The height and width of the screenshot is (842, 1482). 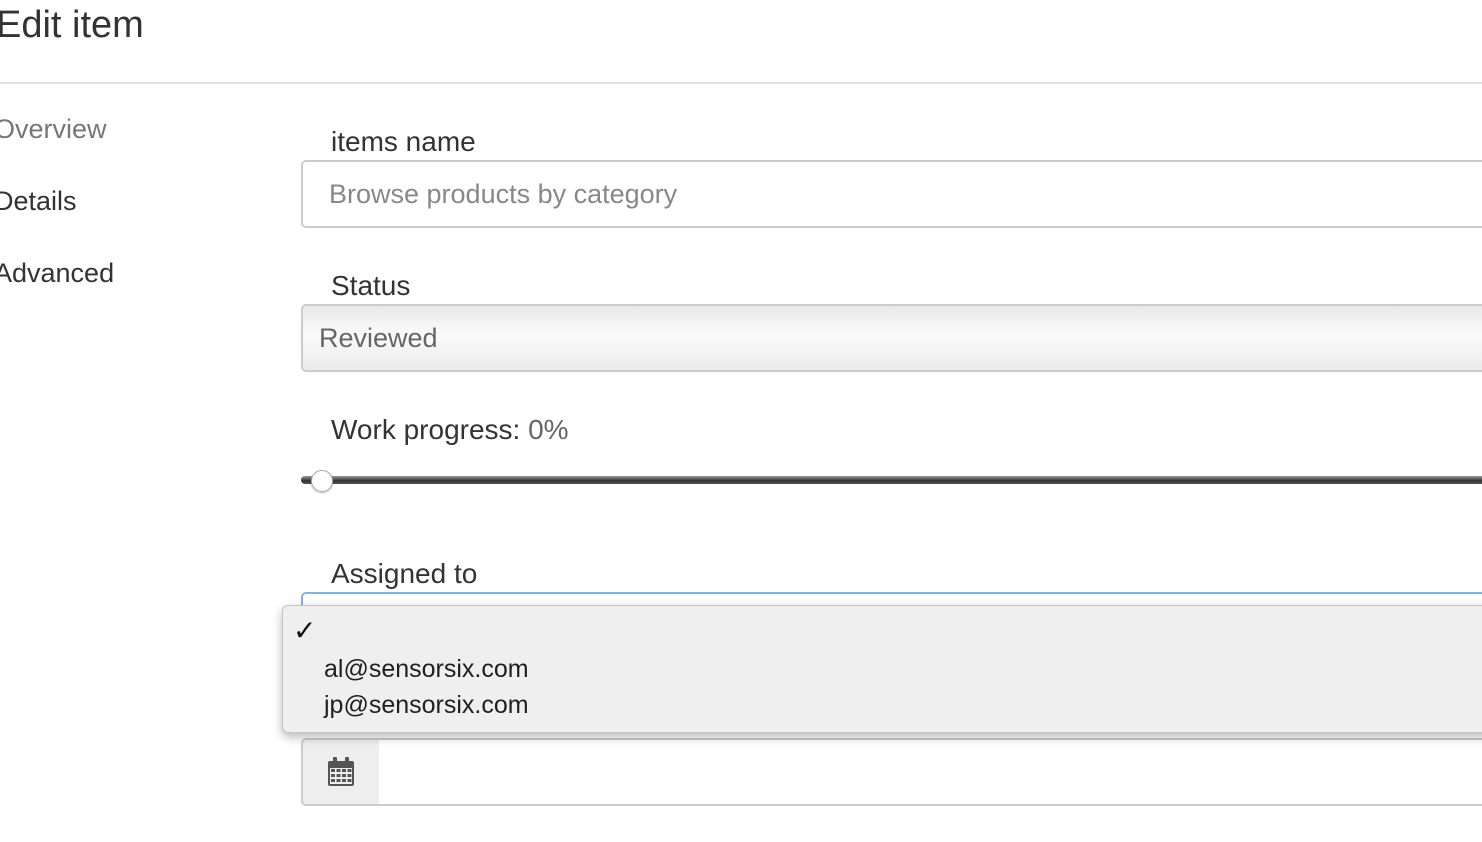 What do you see at coordinates (741, 83) in the screenshot?
I see `header-divider` at bounding box center [741, 83].